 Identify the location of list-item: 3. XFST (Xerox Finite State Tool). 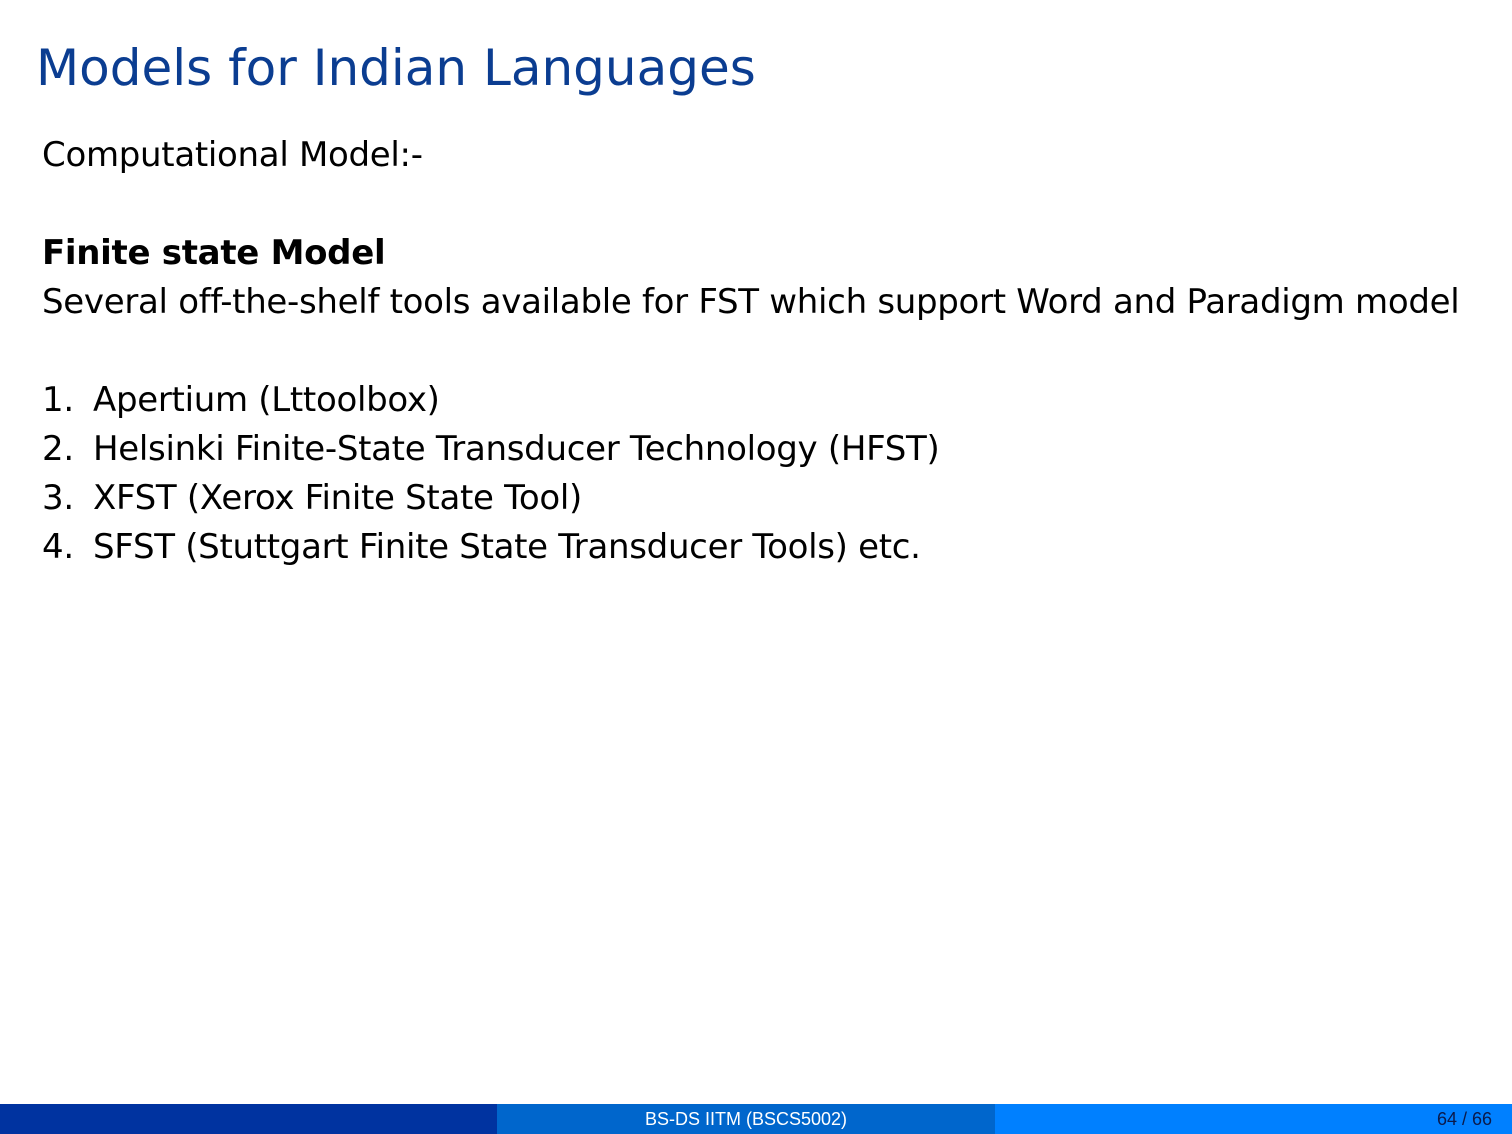
(762, 498).